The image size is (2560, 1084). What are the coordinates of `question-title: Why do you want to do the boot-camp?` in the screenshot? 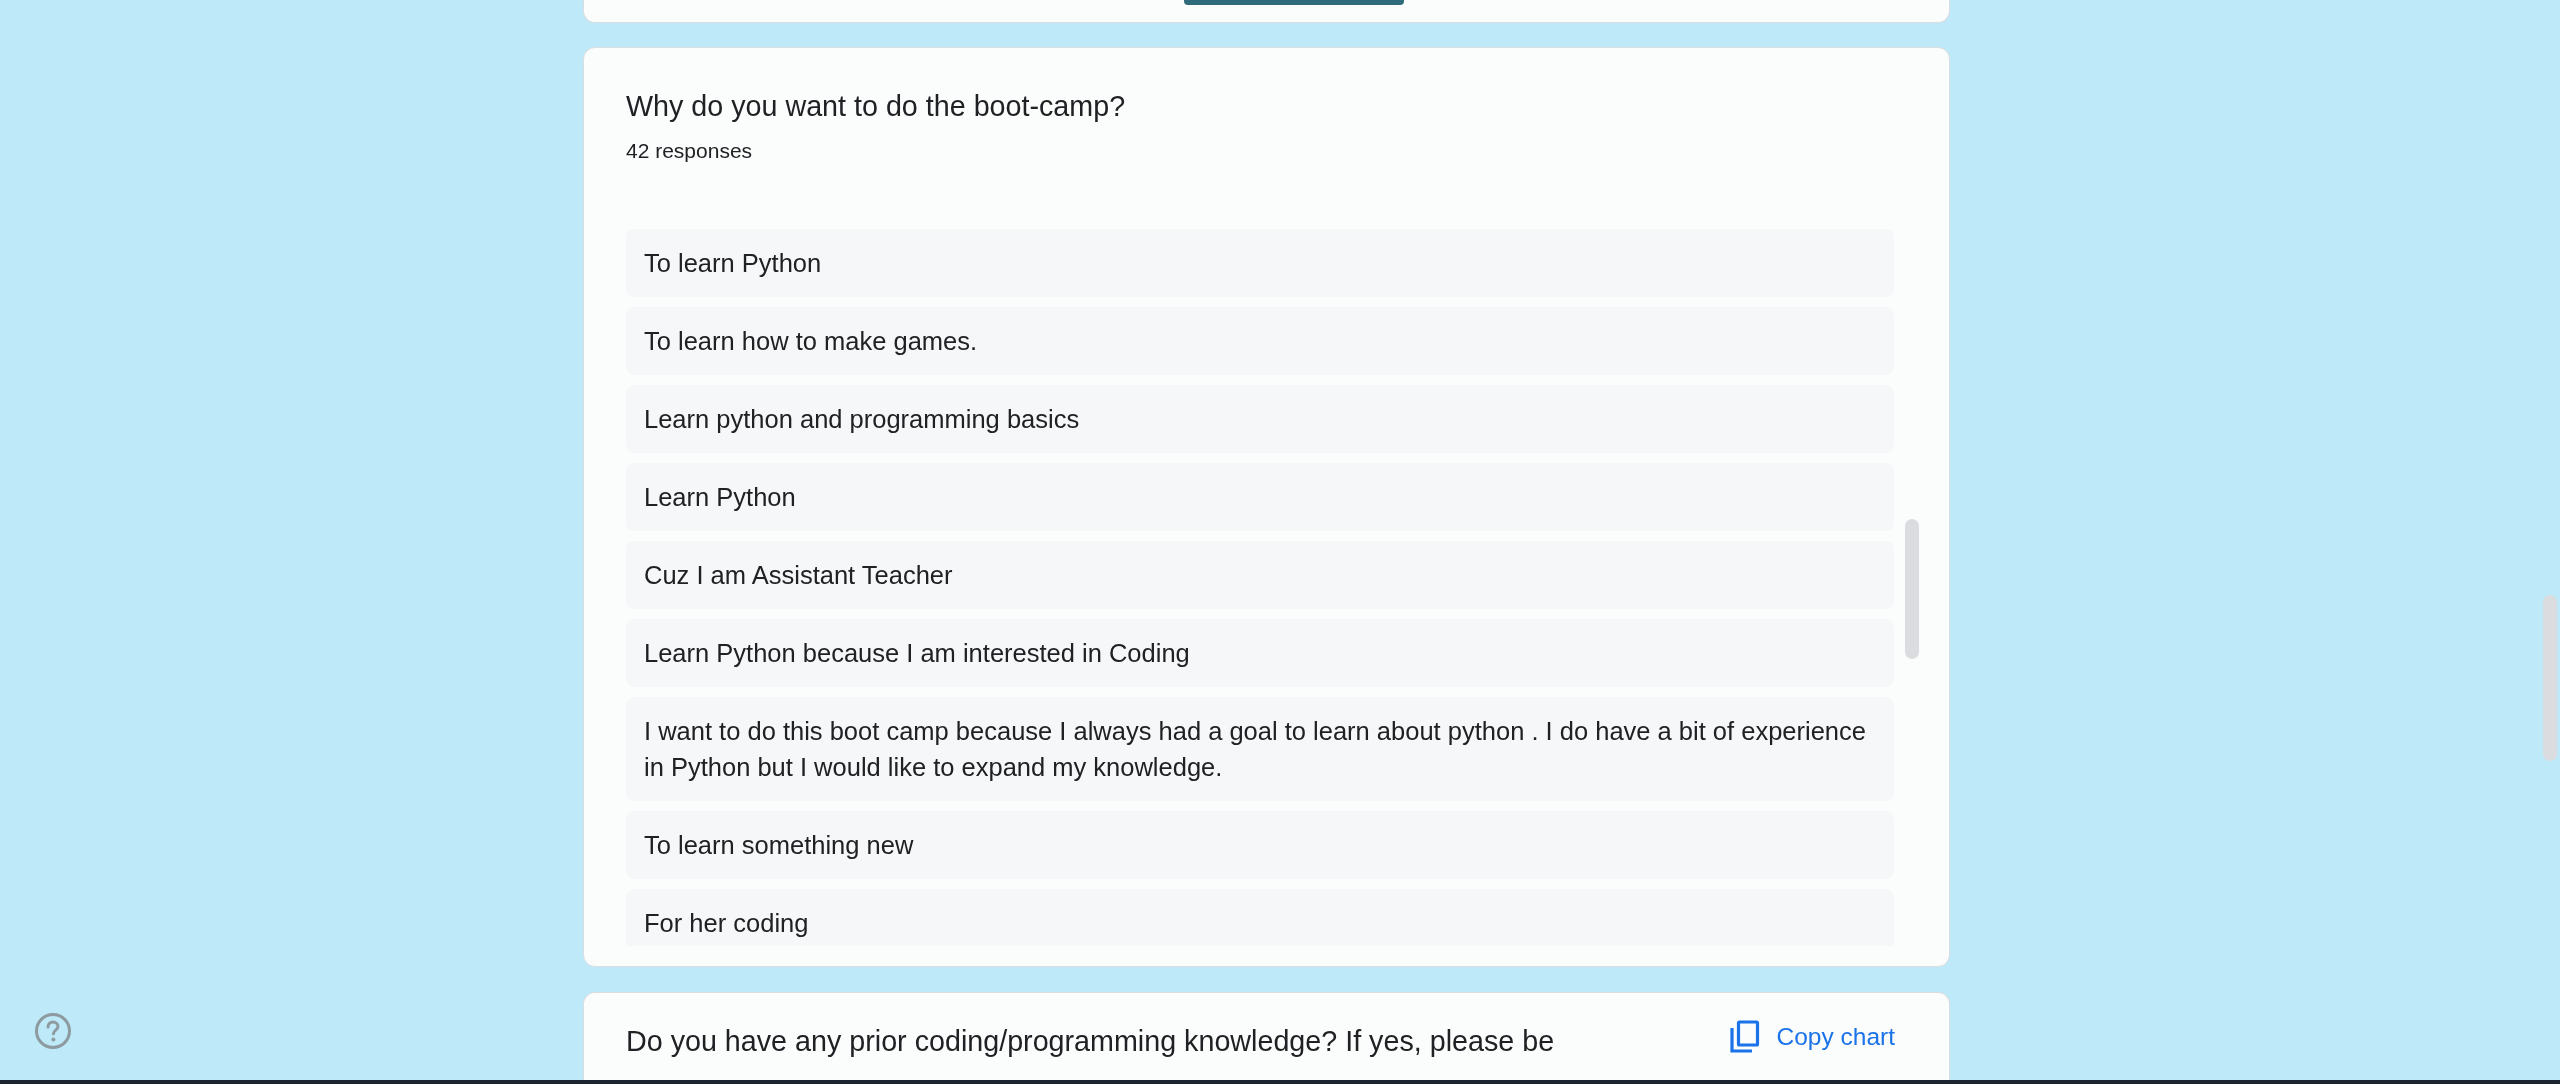 It's located at (876, 106).